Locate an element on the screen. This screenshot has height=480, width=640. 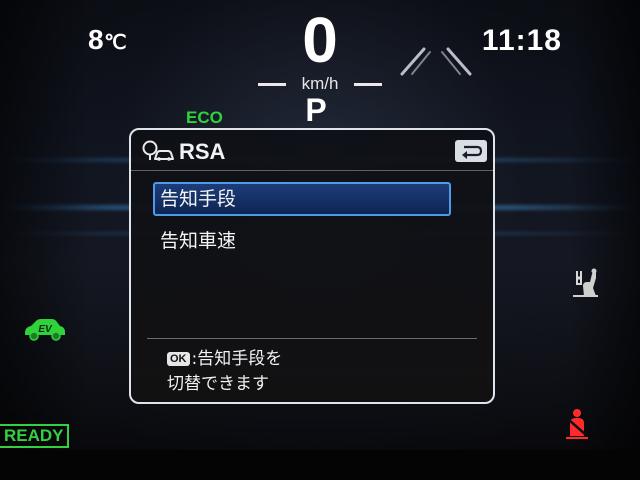
temperature-value: 8 is located at coordinates (96, 39).